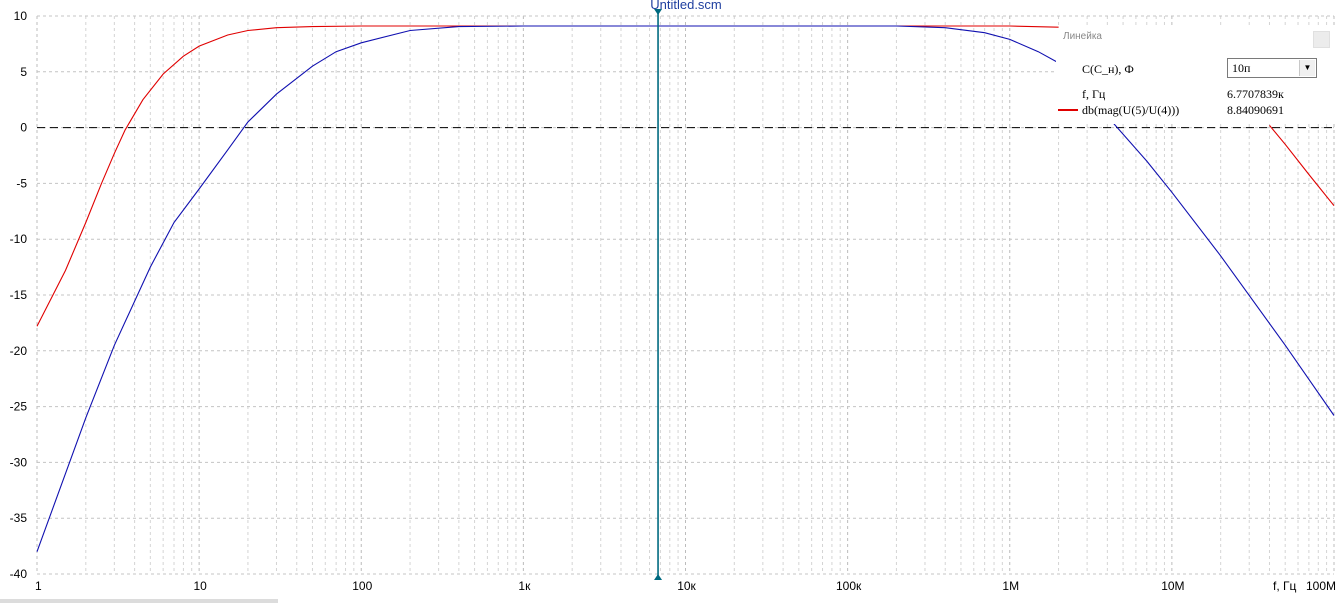 The width and height of the screenshot is (1342, 604). What do you see at coordinates (686, 6) in the screenshot?
I see `document-title: Untitled.scm` at bounding box center [686, 6].